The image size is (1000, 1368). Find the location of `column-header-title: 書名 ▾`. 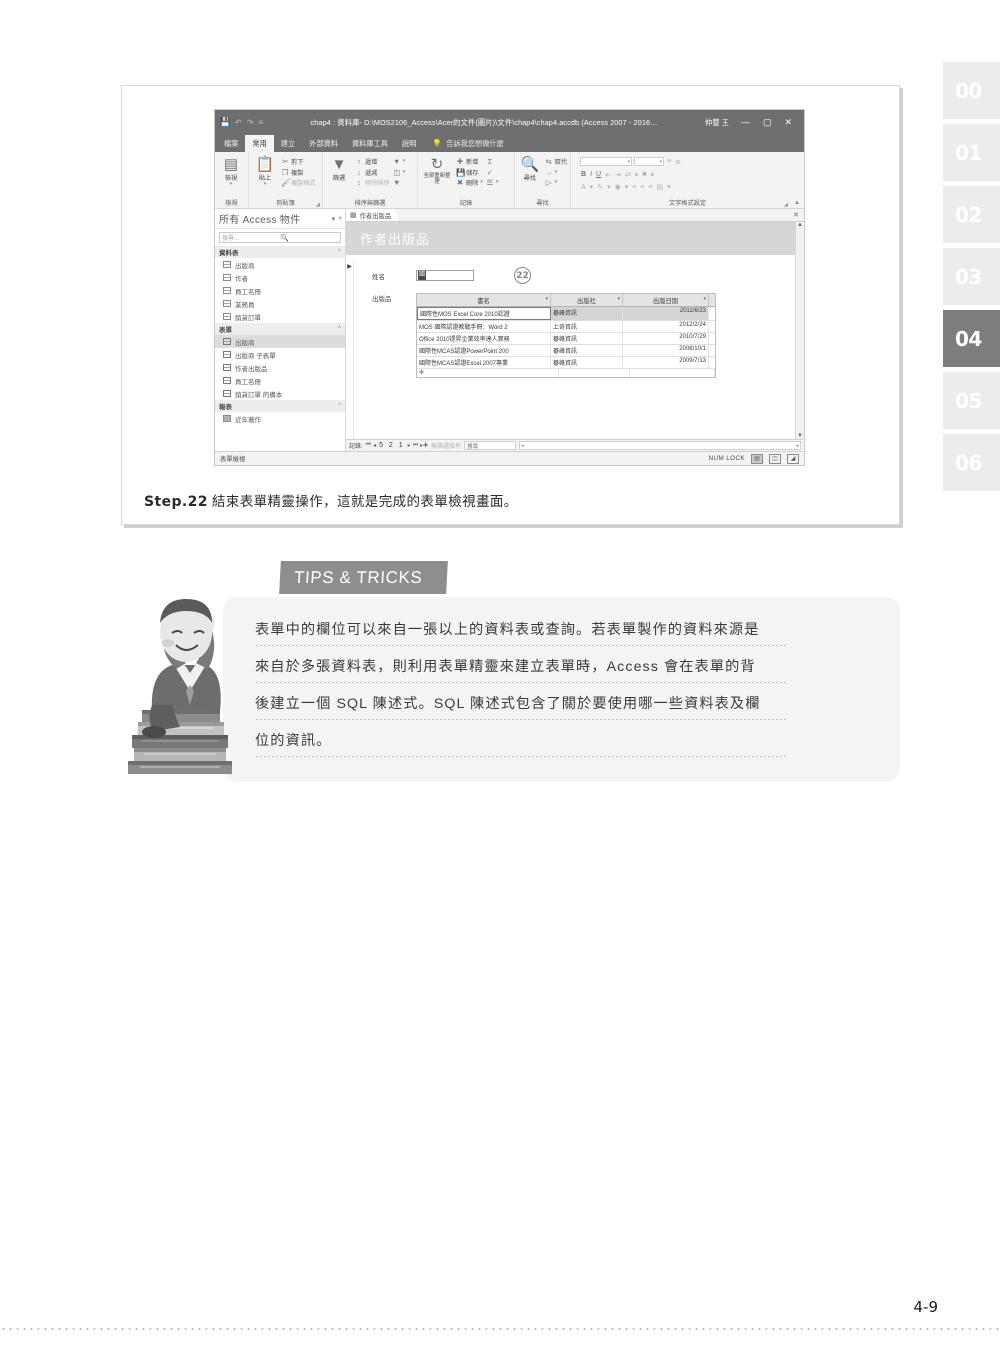

column-header-title: 書名 ▾ is located at coordinates (484, 300).